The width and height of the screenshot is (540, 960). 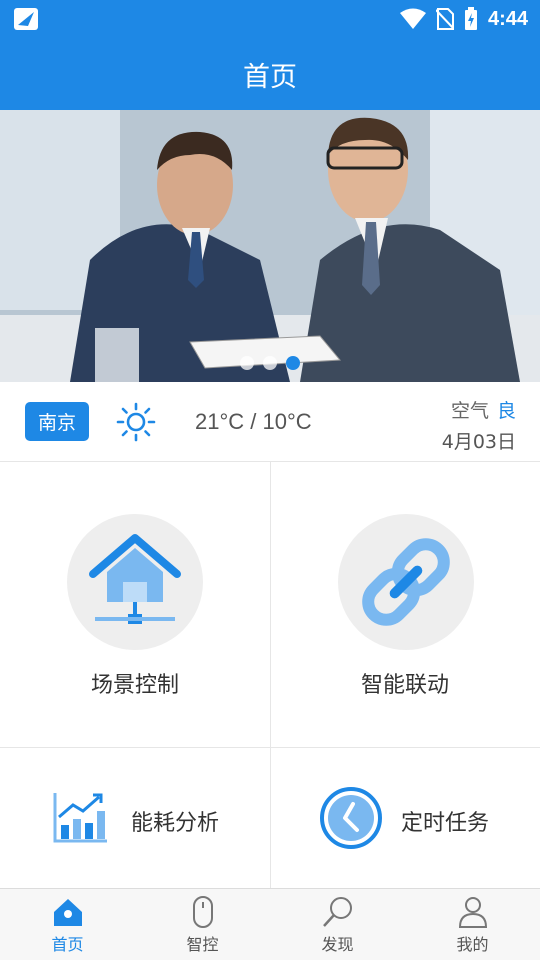 What do you see at coordinates (253, 421) in the screenshot?
I see `temperature-range: 21°C / 10°C` at bounding box center [253, 421].